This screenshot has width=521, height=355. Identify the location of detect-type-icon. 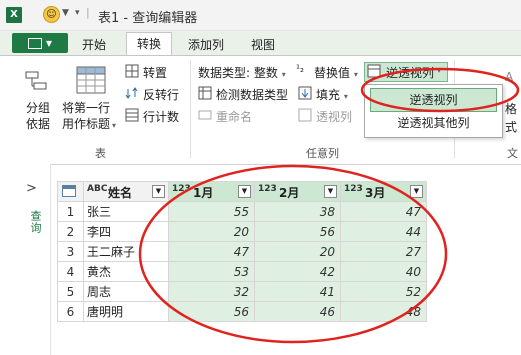
(205, 93).